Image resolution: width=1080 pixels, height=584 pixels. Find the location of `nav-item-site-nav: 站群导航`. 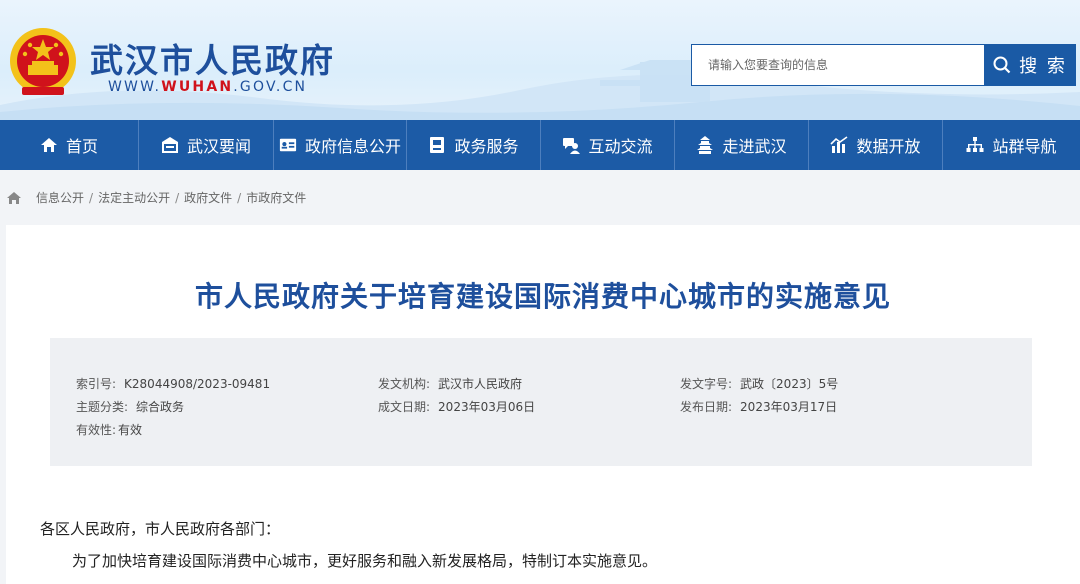

nav-item-site-nav: 站群导航 is located at coordinates (1011, 145).